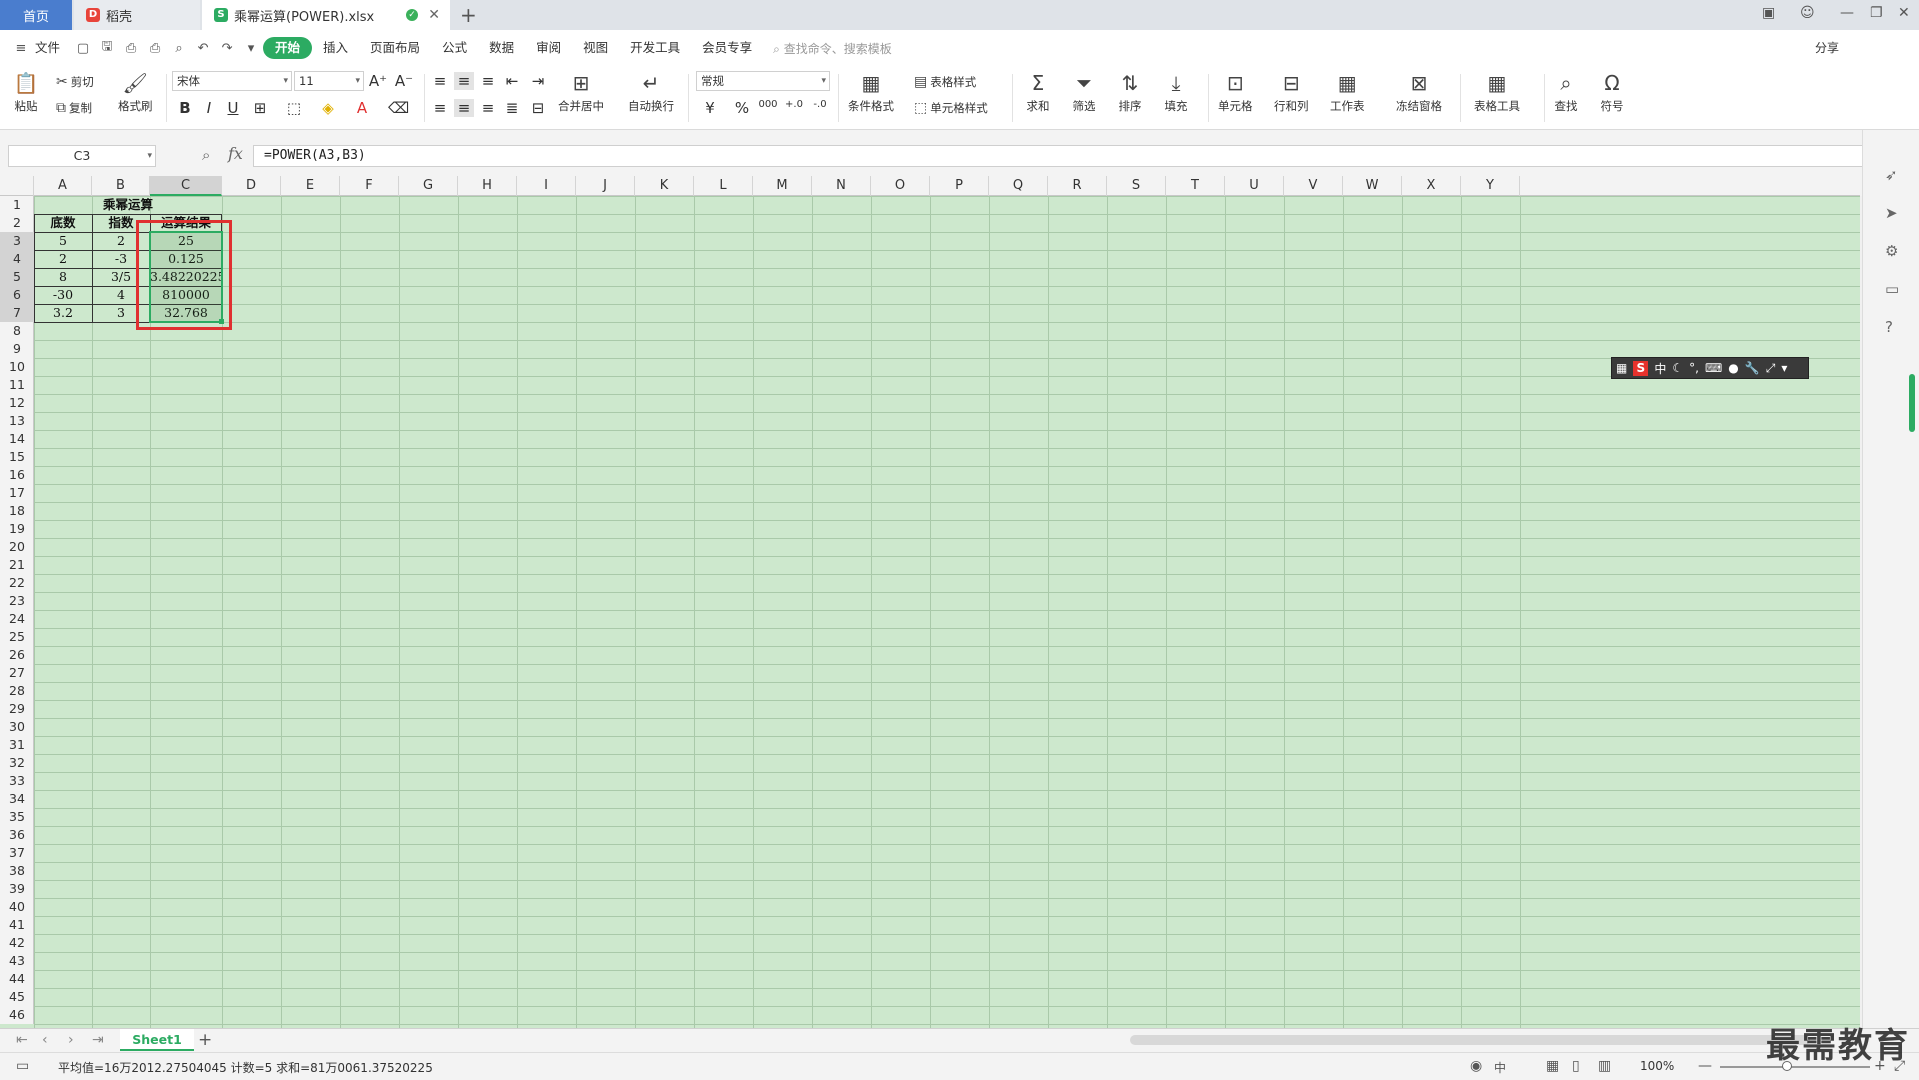 This screenshot has width=1919, height=1080. I want to click on column-header-c: C, so click(186, 186).